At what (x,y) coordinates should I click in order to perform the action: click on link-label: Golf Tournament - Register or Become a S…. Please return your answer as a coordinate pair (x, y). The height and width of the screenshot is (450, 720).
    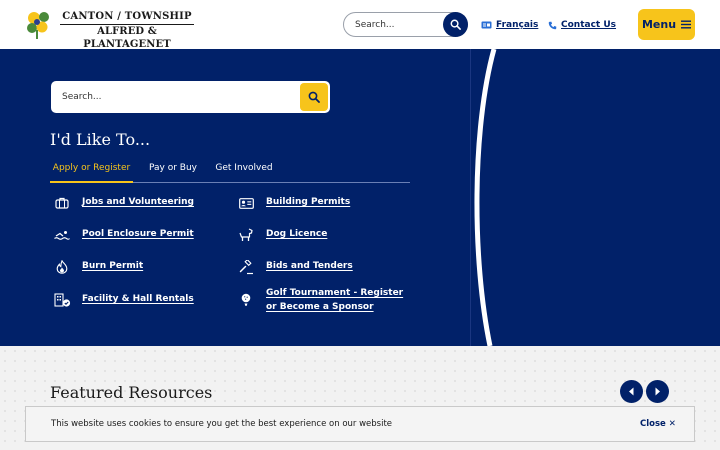
    Looking at the image, I should click on (335, 300).